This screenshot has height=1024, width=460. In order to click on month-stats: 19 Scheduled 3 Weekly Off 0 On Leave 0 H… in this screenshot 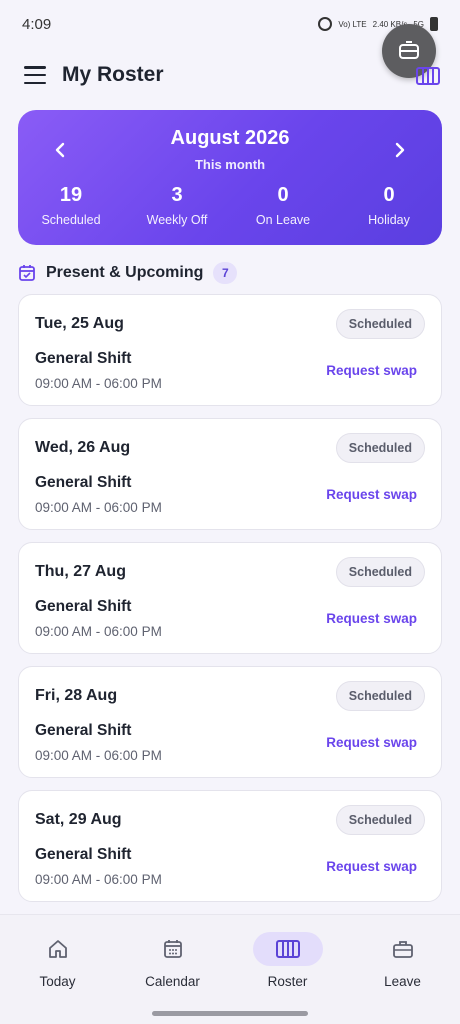, I will do `click(230, 205)`.